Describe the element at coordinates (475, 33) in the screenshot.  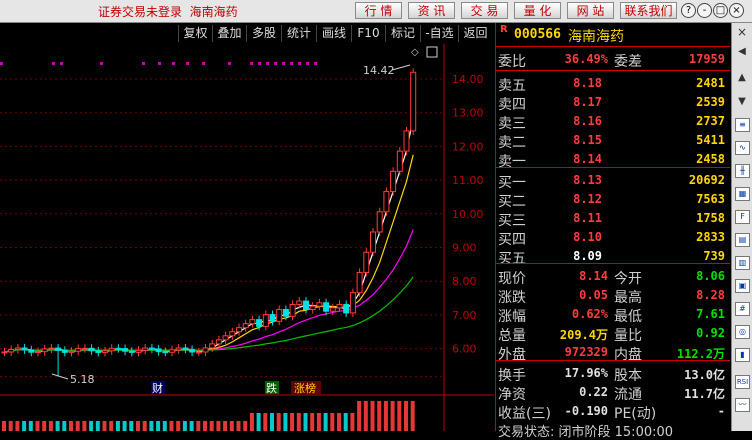
I see `tool-back: 返回` at that location.